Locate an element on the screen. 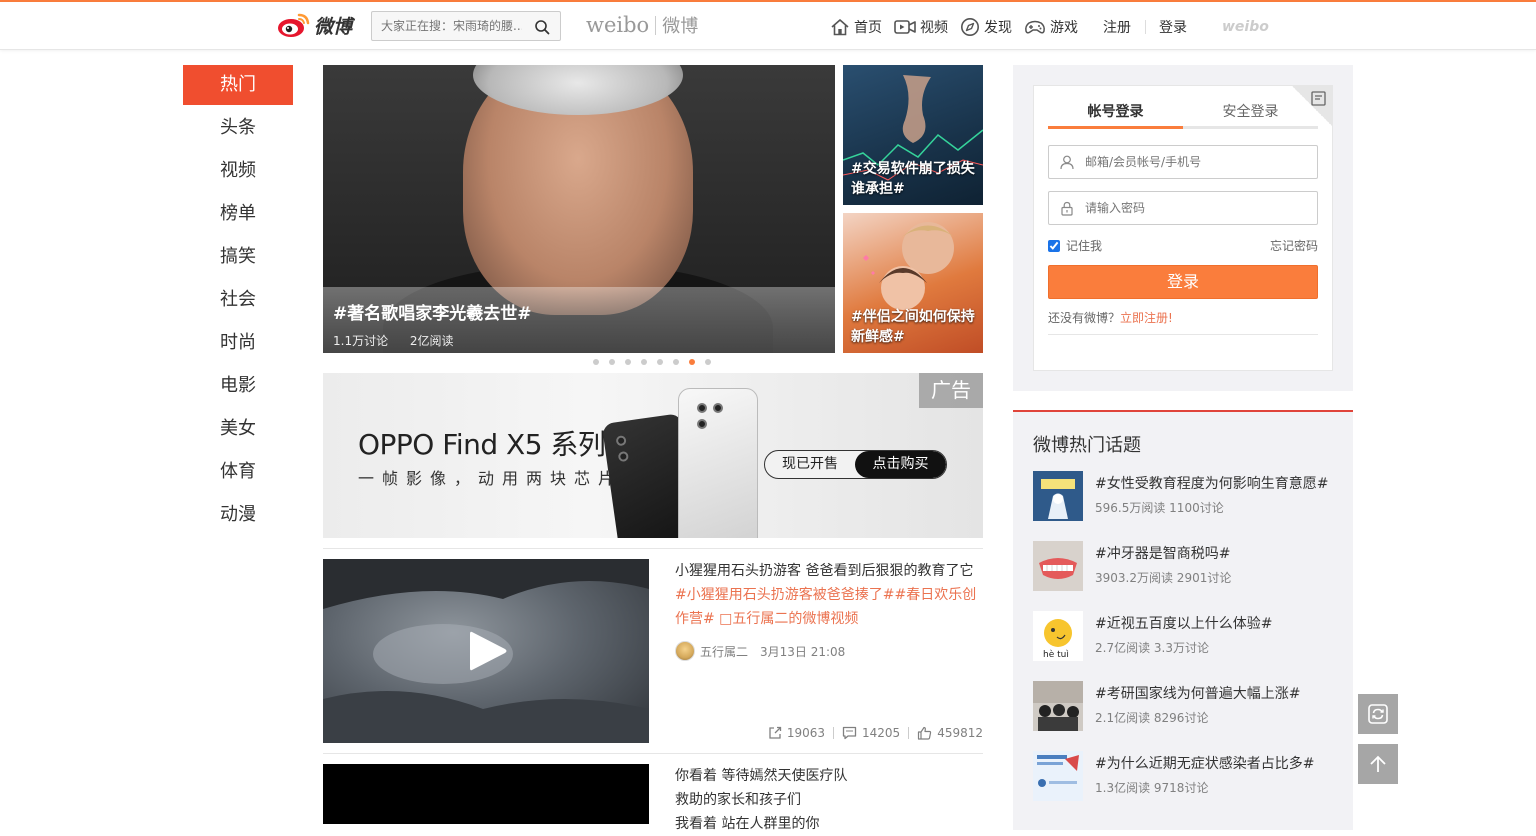 Image resolution: width=1536 pixels, height=836 pixels. register-link: 注册 is located at coordinates (1117, 27).